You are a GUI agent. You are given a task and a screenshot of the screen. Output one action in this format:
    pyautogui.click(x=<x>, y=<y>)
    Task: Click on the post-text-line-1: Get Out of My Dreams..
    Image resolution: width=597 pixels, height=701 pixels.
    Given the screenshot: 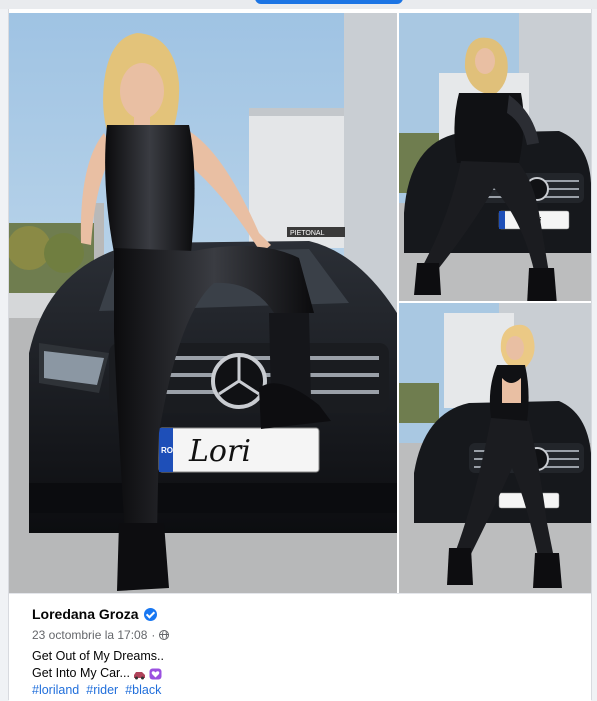 What is the action you would take?
    pyautogui.click(x=98, y=656)
    